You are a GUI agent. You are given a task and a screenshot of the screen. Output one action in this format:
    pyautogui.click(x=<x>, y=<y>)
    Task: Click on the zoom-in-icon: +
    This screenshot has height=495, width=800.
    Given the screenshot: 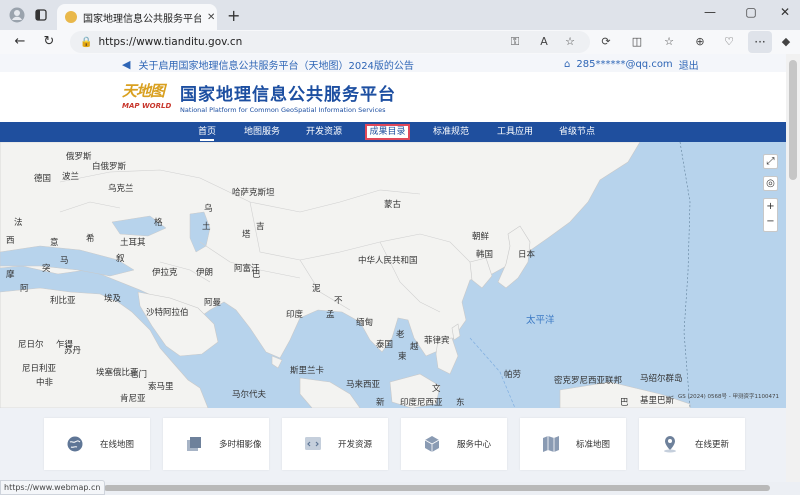 What is the action you would take?
    pyautogui.click(x=770, y=206)
    